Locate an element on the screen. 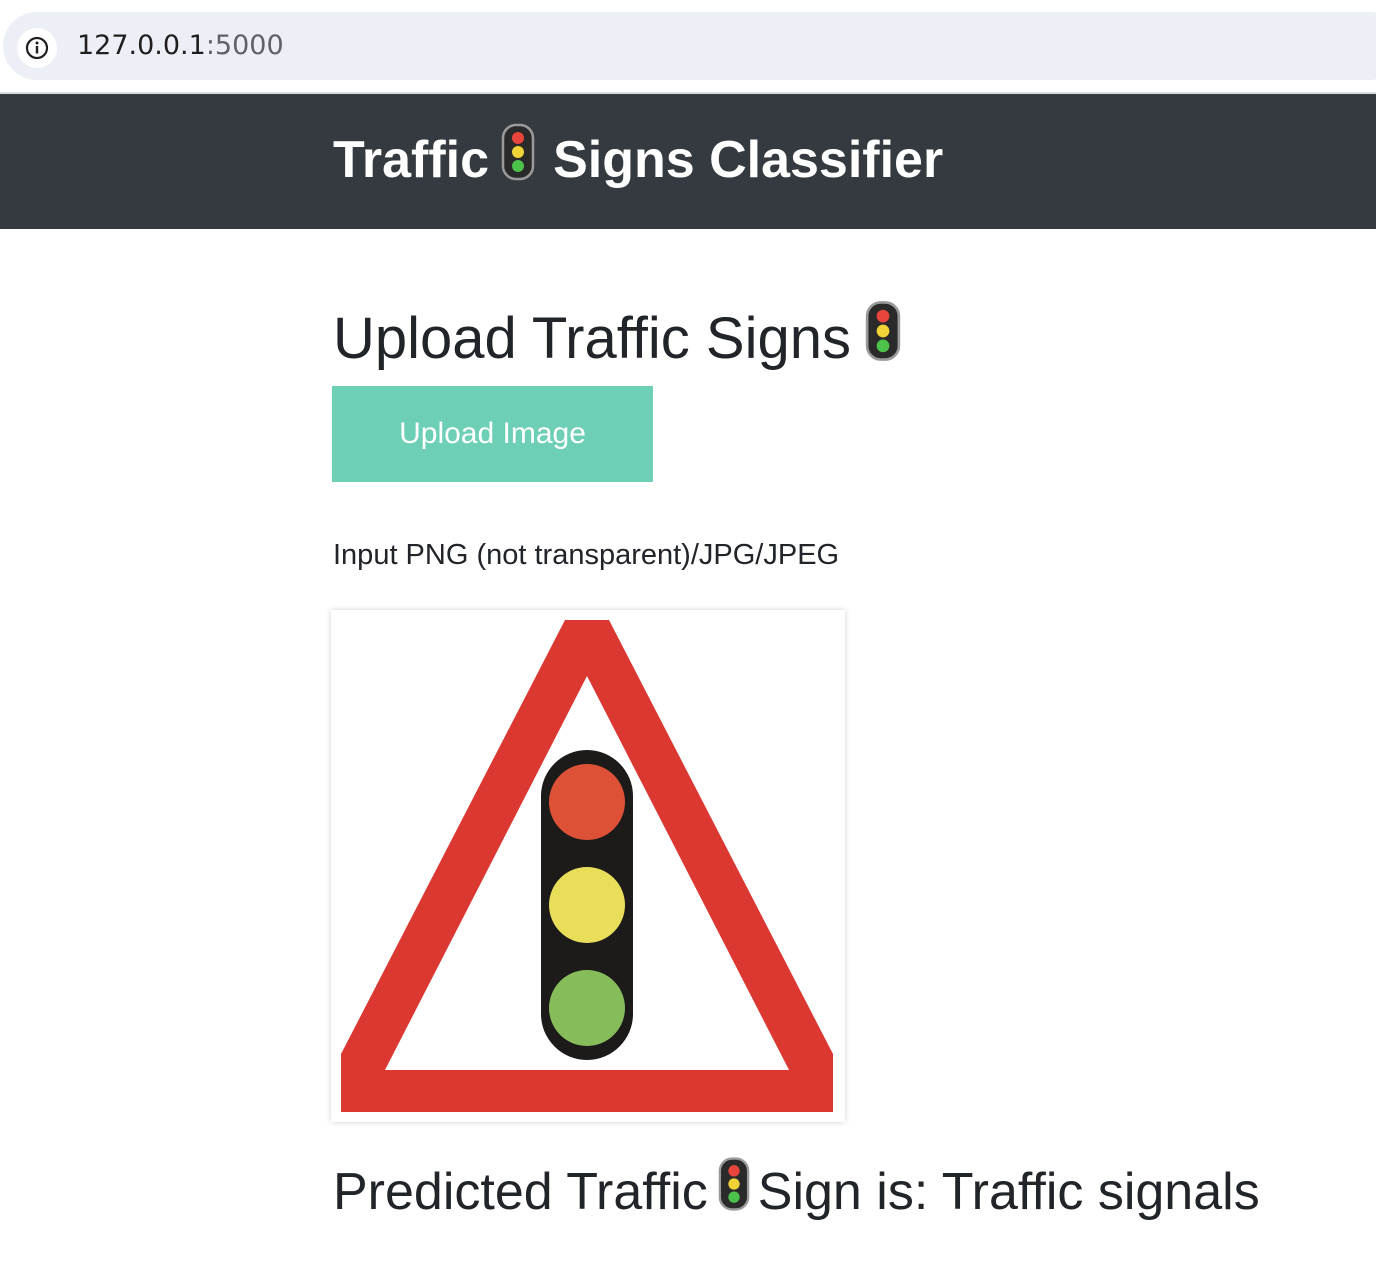 This screenshot has height=1280, width=1376. url-text: 127.0.0.1:5000 is located at coordinates (180, 46).